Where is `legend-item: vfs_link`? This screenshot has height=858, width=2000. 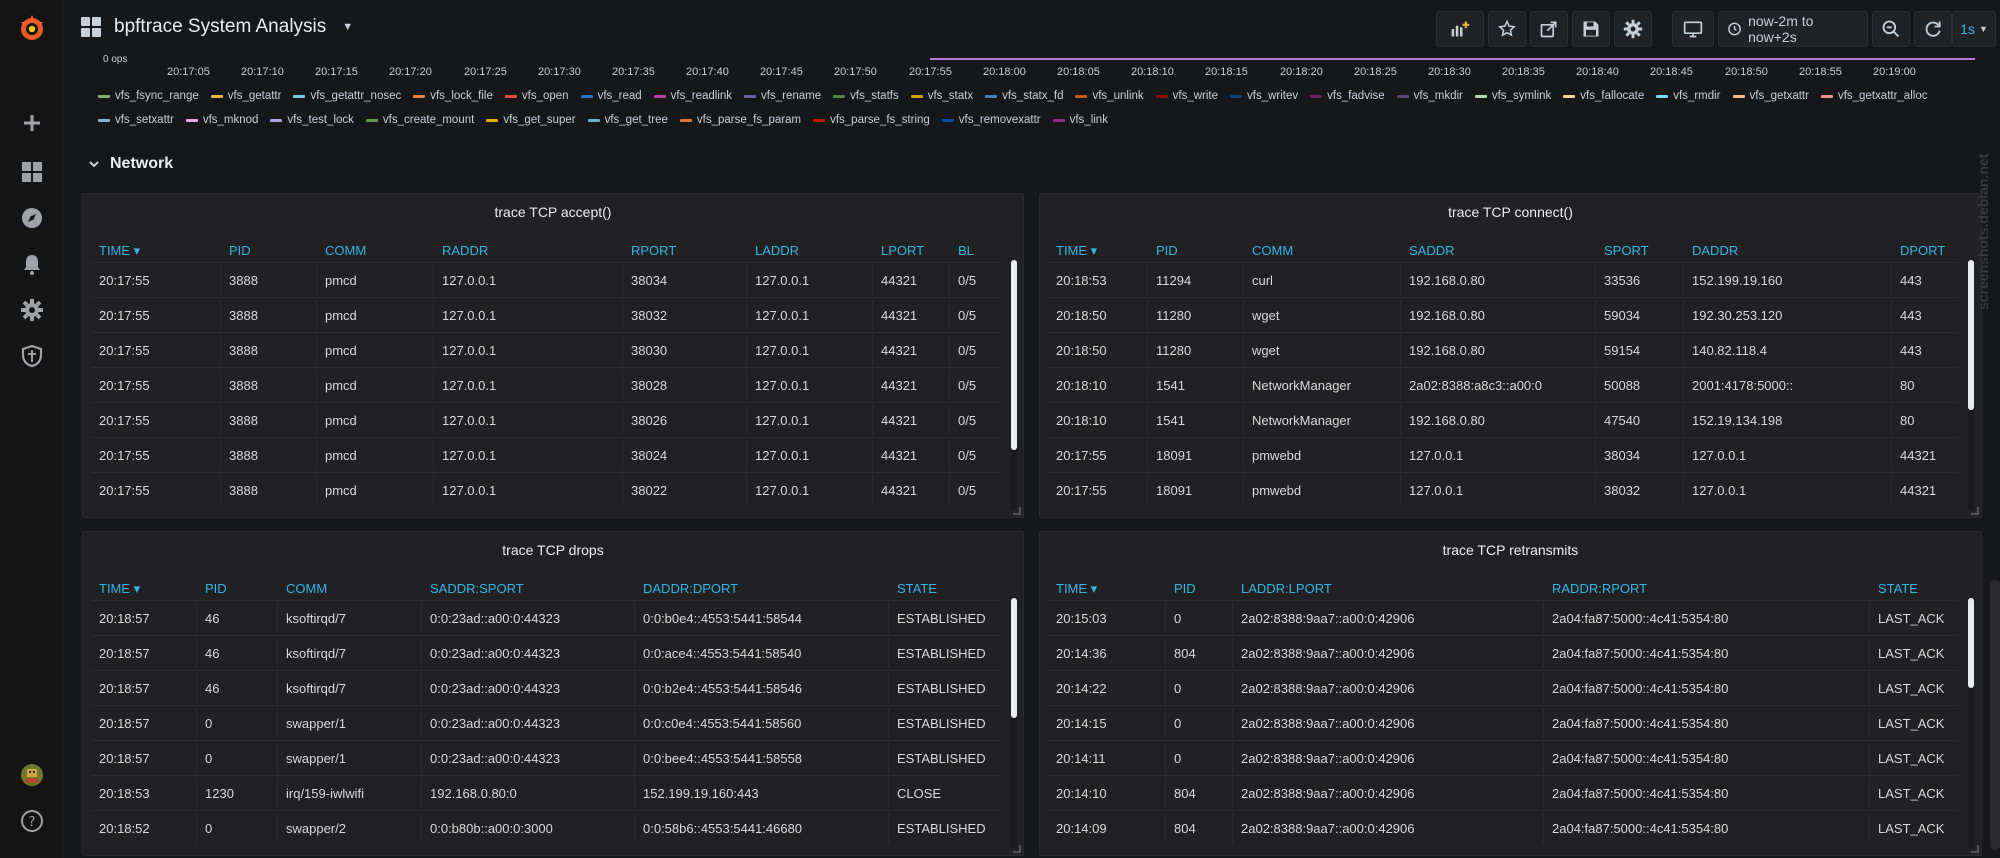 legend-item: vfs_link is located at coordinates (1080, 120).